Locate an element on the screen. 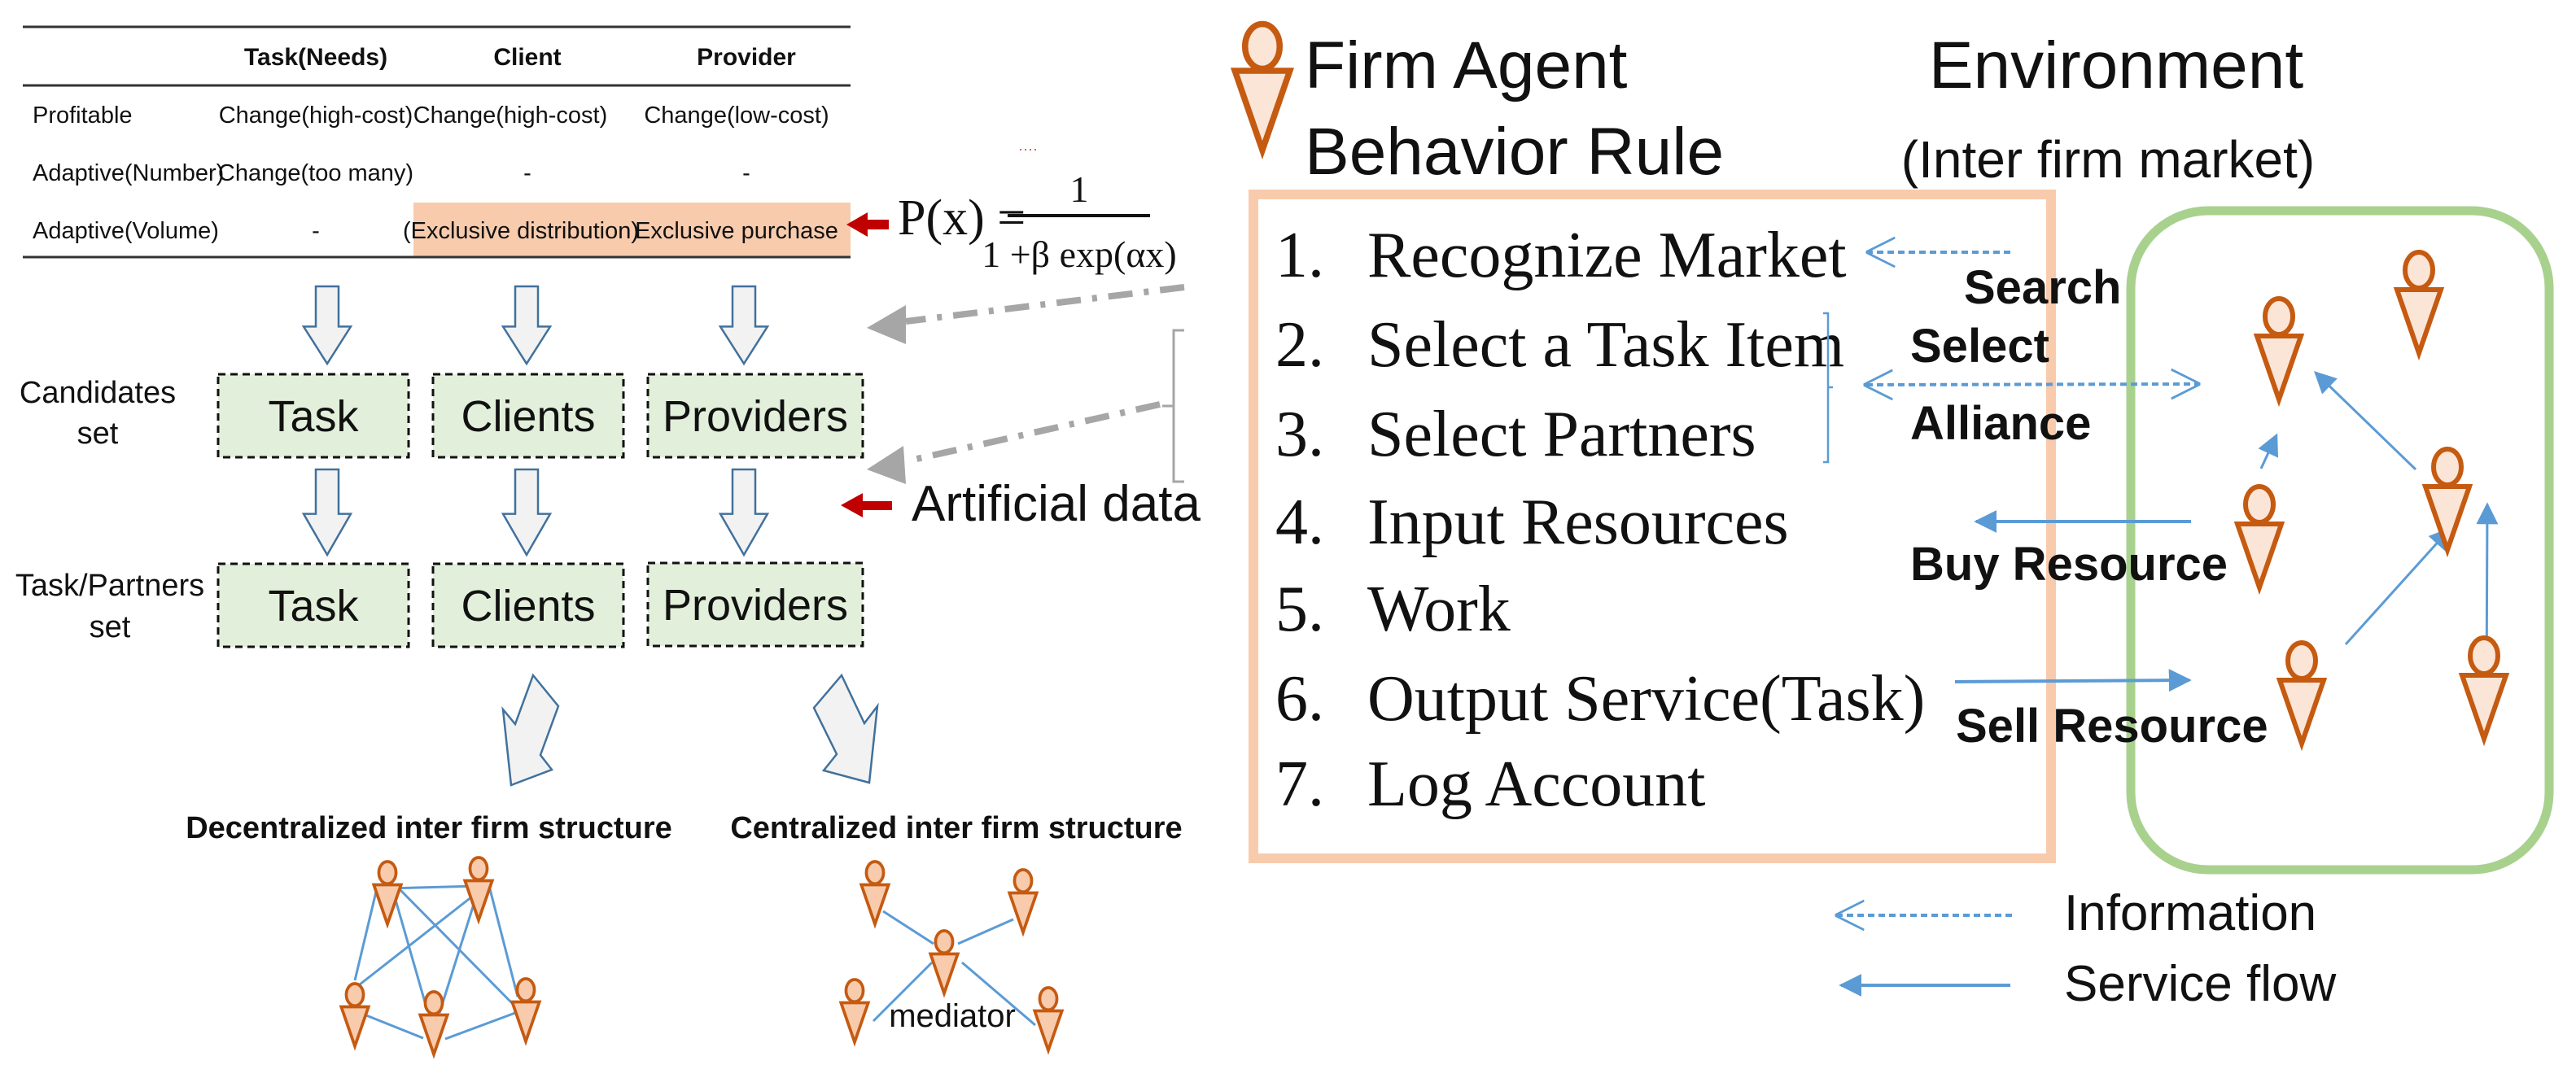  rule-item: 3. Select Partners is located at coordinates (1515, 434).